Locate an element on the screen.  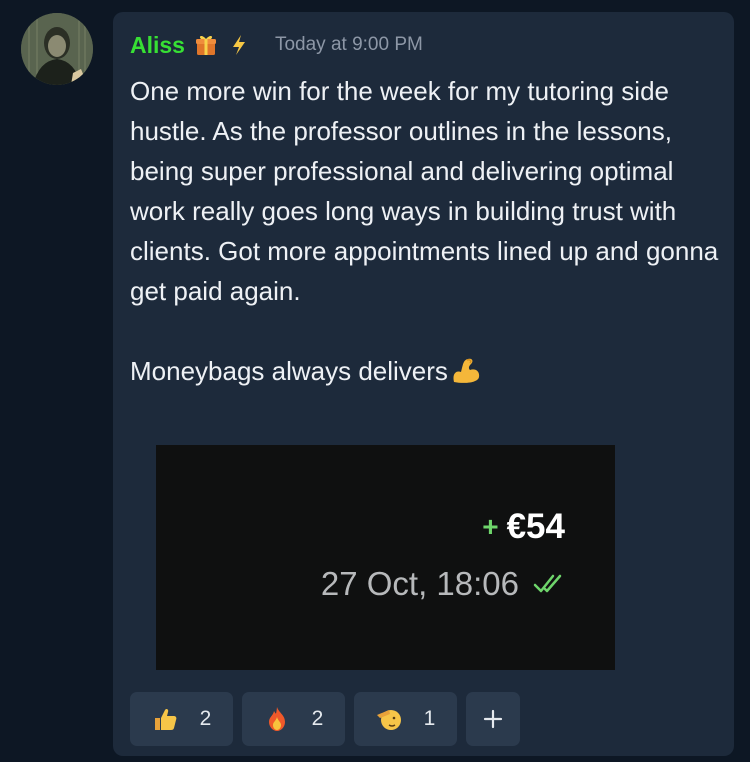
message-header: Aliss Today at 9:00 PM is located at coordinates (276, 45).